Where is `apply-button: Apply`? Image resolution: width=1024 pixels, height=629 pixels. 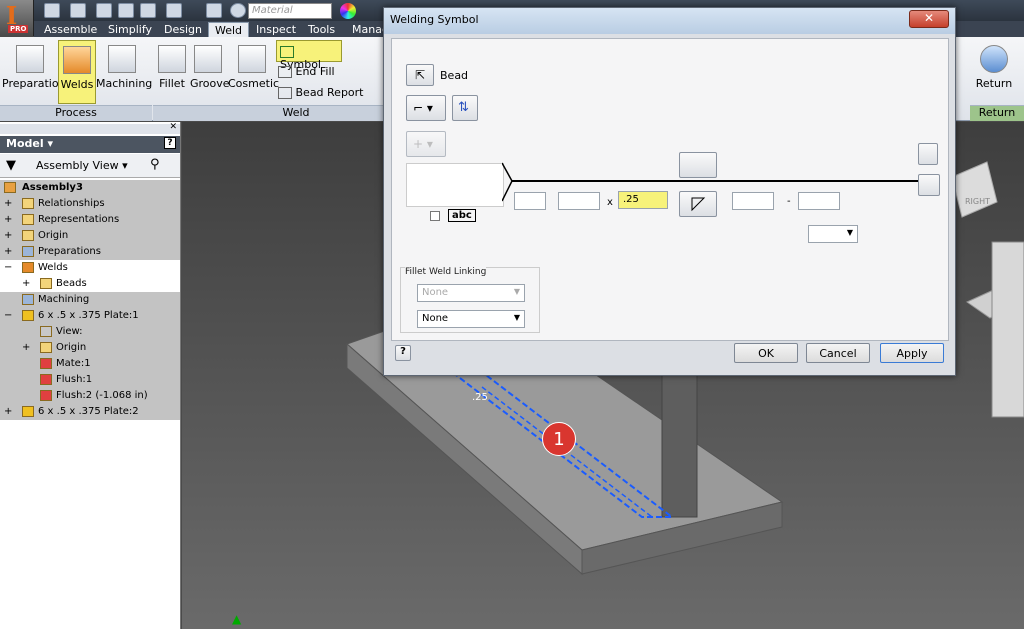
apply-button: Apply is located at coordinates (912, 353).